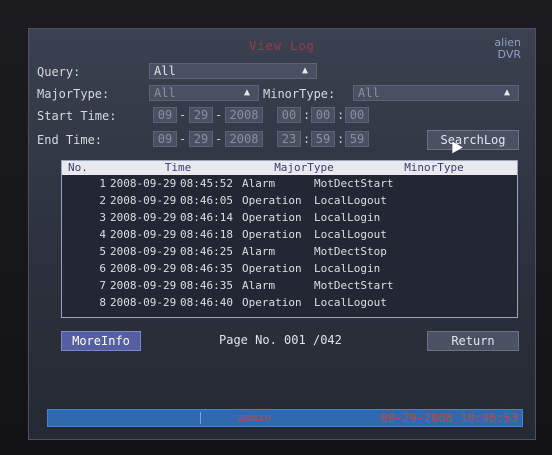 The width and height of the screenshot is (552, 455). Describe the element at coordinates (206, 302) in the screenshot. I see `cell-time: 08:46:40` at that location.